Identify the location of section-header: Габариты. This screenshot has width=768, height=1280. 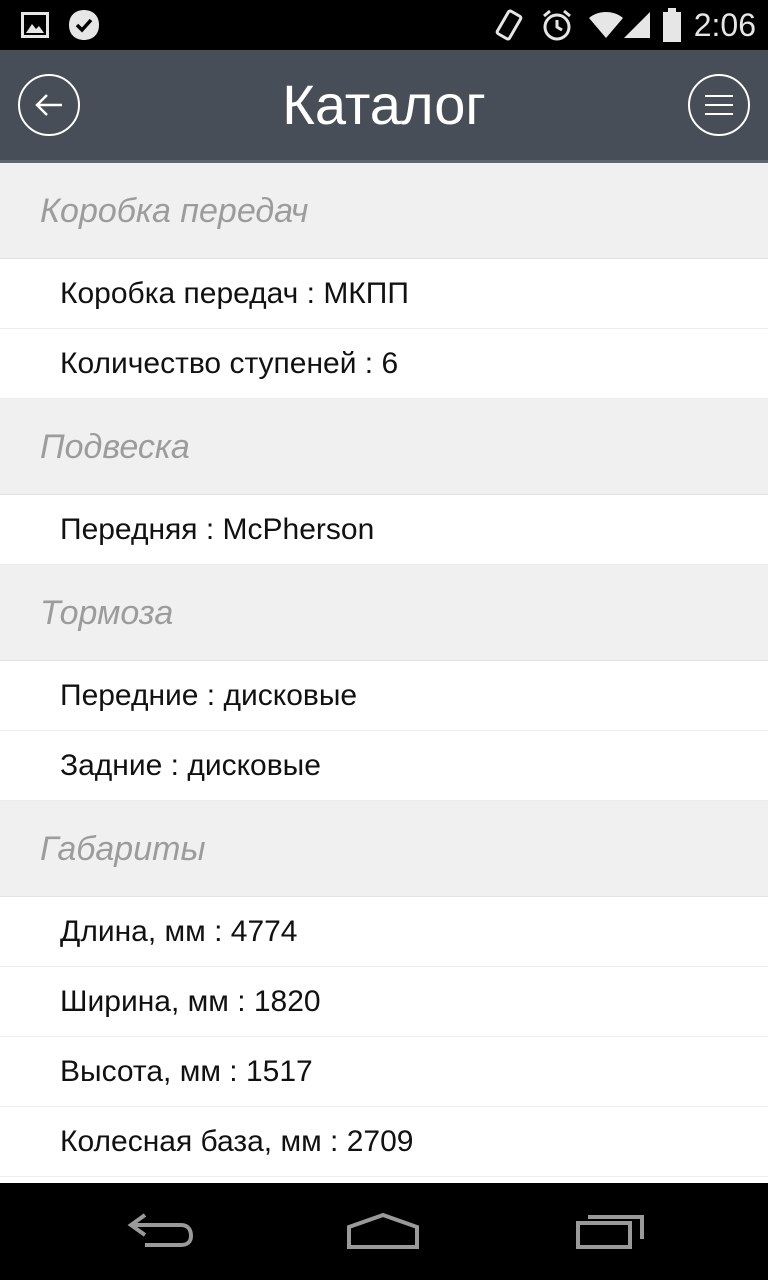
(384, 849).